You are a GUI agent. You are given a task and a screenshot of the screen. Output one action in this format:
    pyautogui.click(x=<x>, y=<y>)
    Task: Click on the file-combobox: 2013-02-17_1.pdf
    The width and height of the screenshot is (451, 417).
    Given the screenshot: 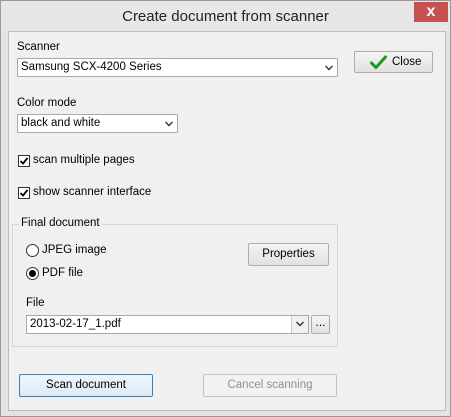 What is the action you would take?
    pyautogui.click(x=167, y=324)
    